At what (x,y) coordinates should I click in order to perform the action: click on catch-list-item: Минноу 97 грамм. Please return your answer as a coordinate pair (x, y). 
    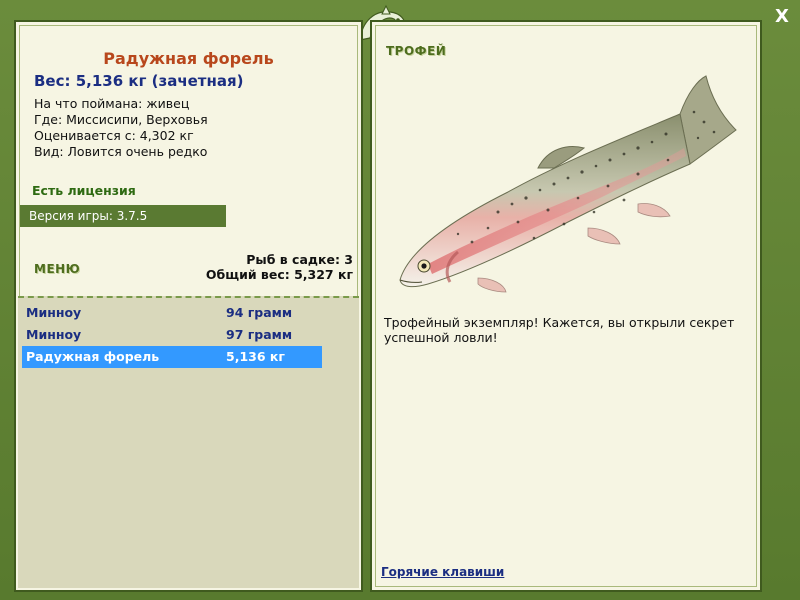
    Looking at the image, I should click on (172, 335).